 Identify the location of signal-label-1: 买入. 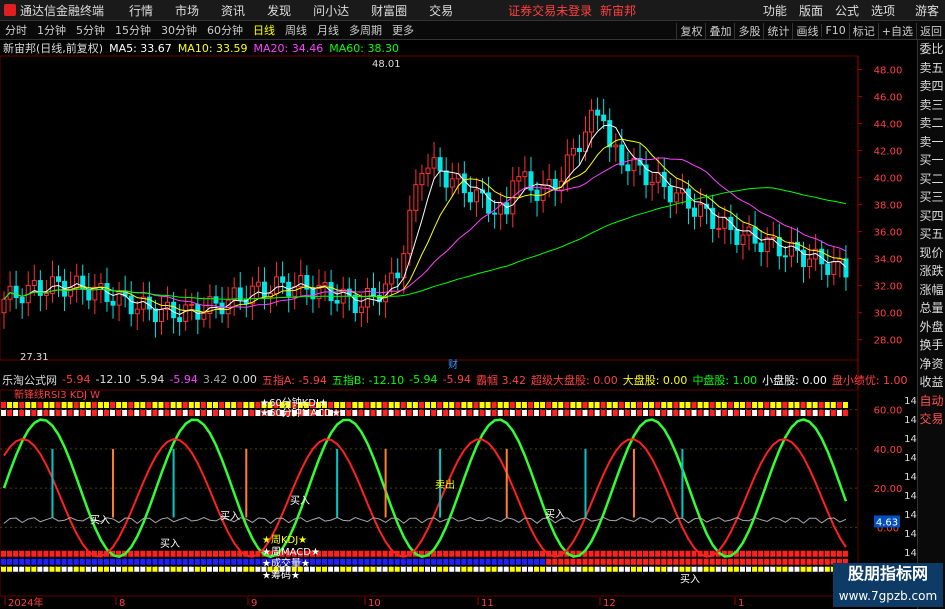
(170, 544).